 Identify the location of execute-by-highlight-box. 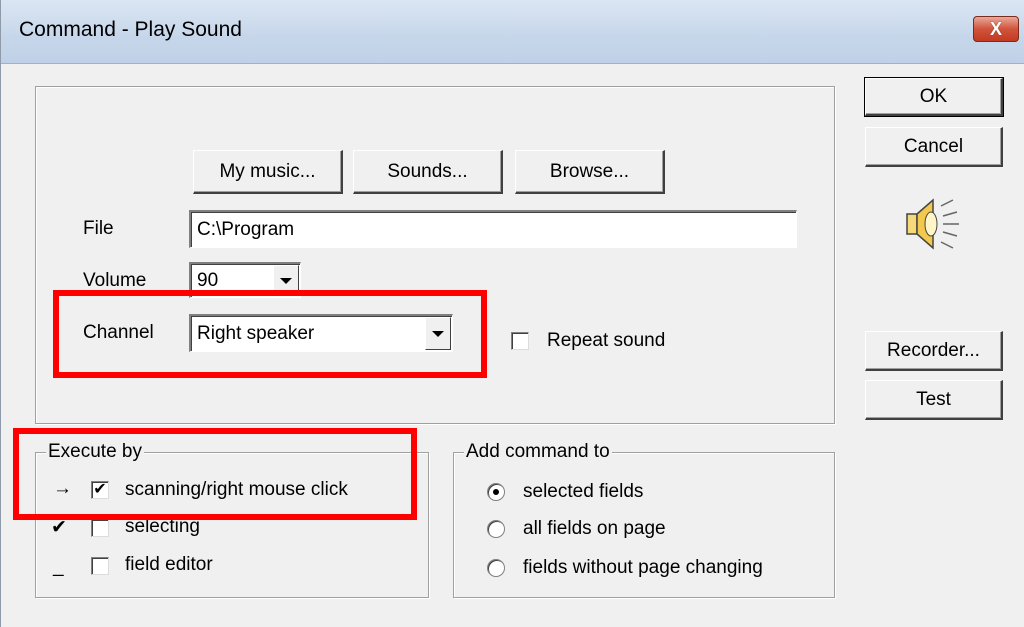
(215, 474).